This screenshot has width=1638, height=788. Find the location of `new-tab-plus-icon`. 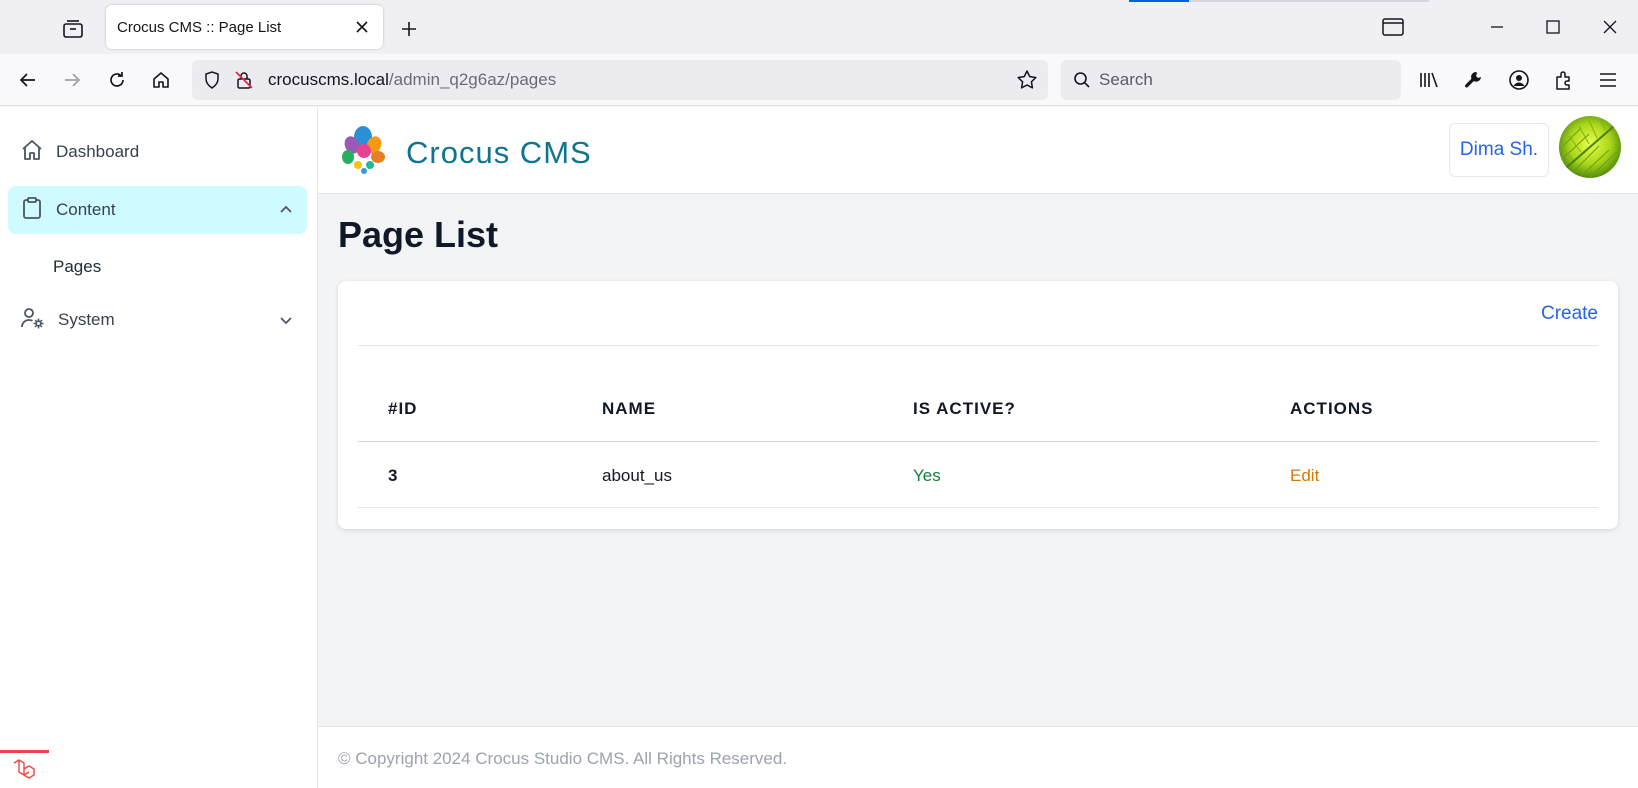

new-tab-plus-icon is located at coordinates (409, 29).